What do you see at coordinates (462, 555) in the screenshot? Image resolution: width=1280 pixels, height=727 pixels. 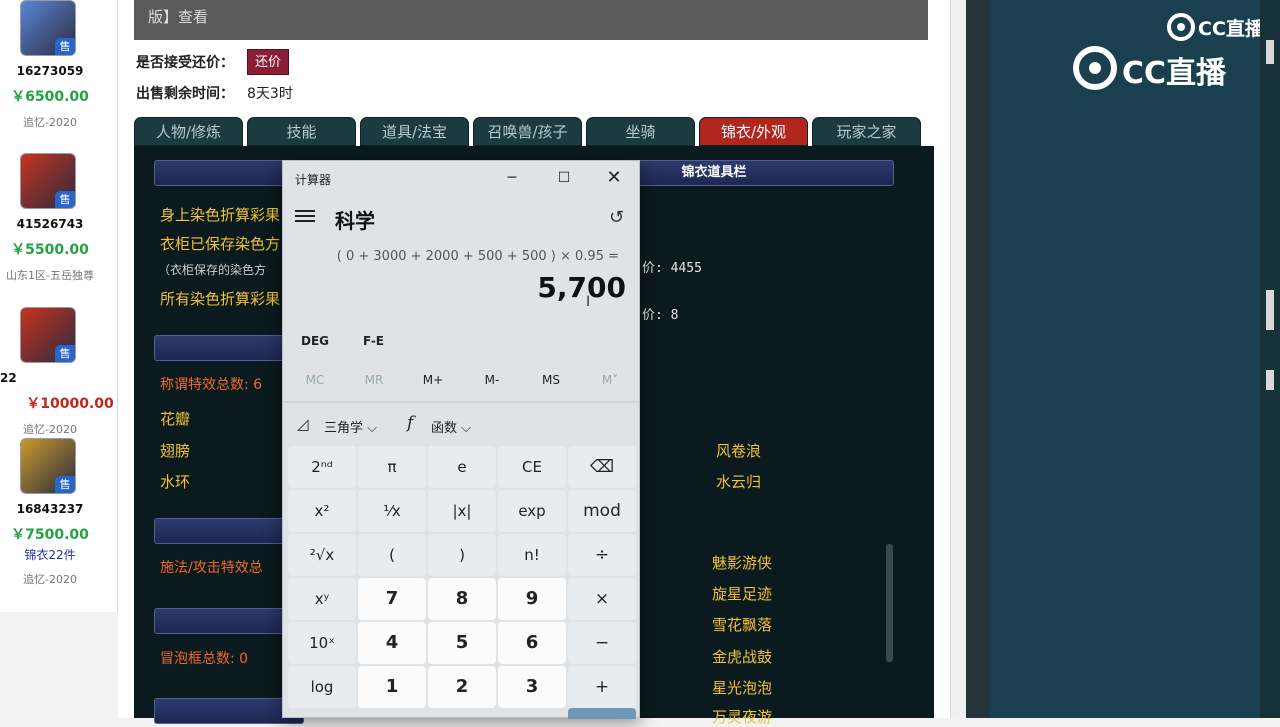 I see `calc-key: )` at bounding box center [462, 555].